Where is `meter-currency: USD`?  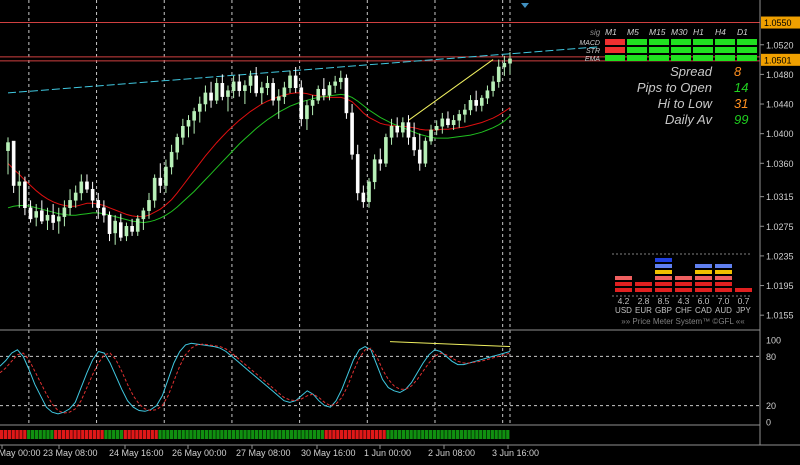 meter-currency: USD is located at coordinates (623, 310).